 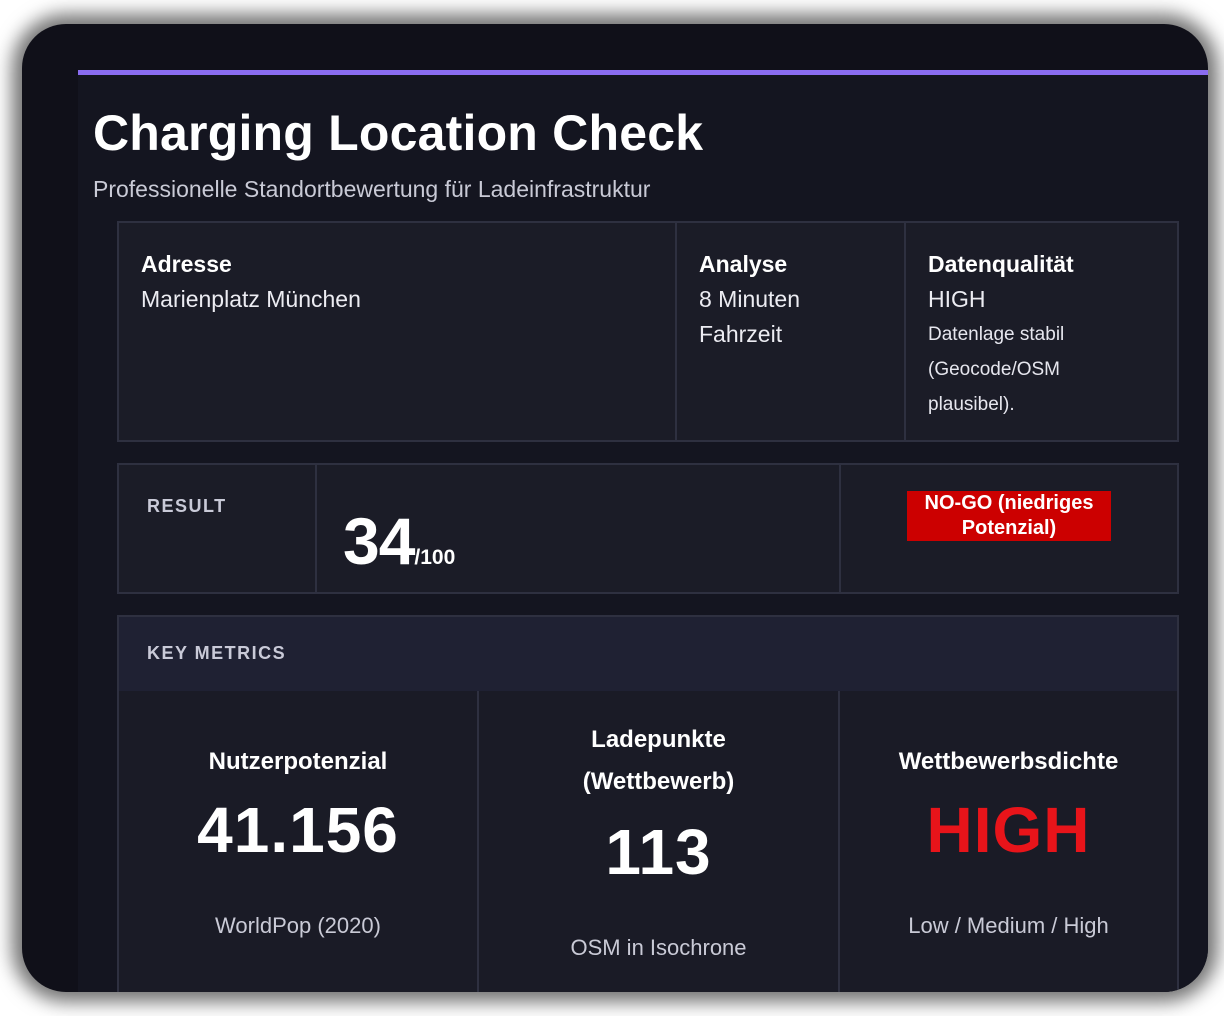 I want to click on metric-label-line2: (Wettbewerb), so click(x=658, y=781).